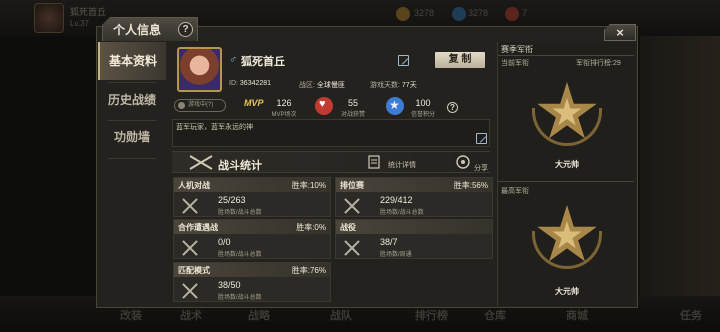 Image resolution: width=720 pixels, height=332 pixels. What do you see at coordinates (252, 239) in the screenshot?
I see `stat-card-coop: 合作遭遇战 胜率:0% 0/0 胜场数/战斗总数` at bounding box center [252, 239].